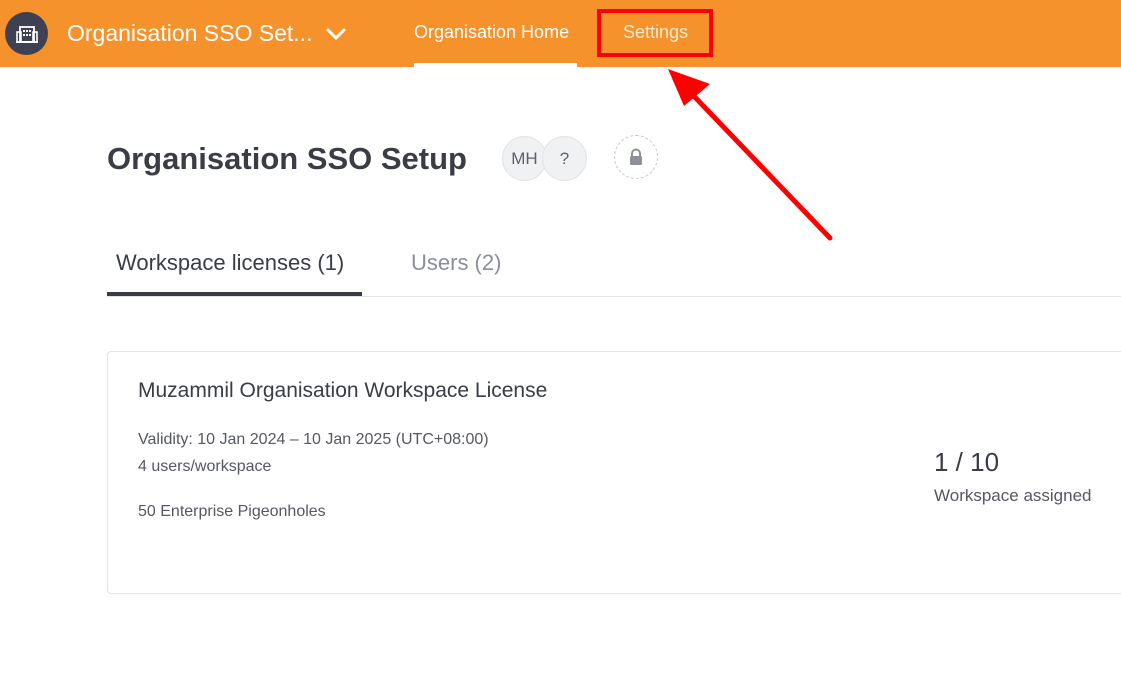  I want to click on building-icon-graphic, so click(26, 34).